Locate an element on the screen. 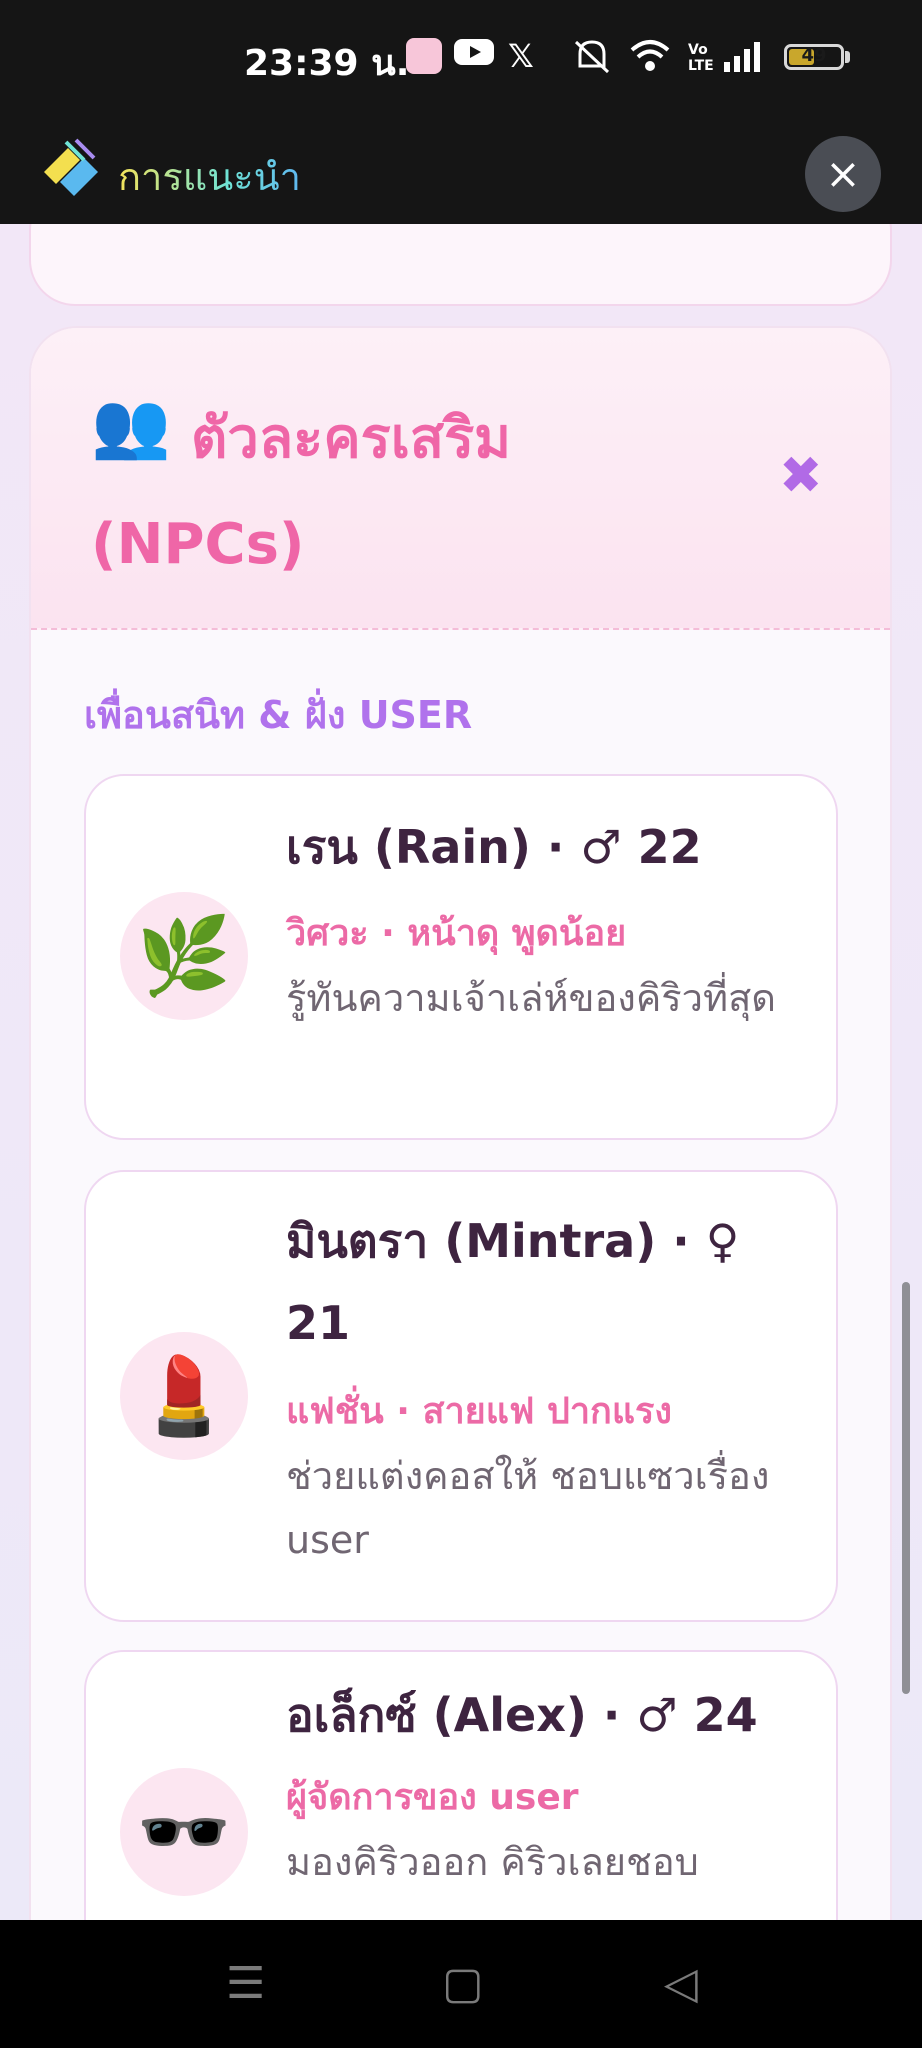  youtube-icon is located at coordinates (474, 56).